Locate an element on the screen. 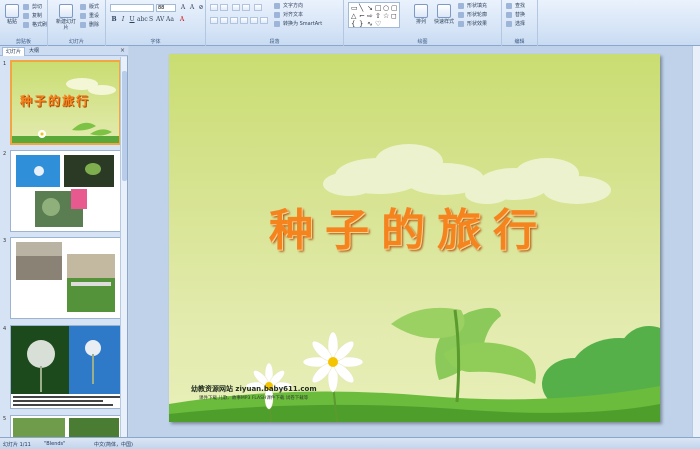 The image size is (700, 449). paste-button: 粘贴 is located at coordinates (12, 17).